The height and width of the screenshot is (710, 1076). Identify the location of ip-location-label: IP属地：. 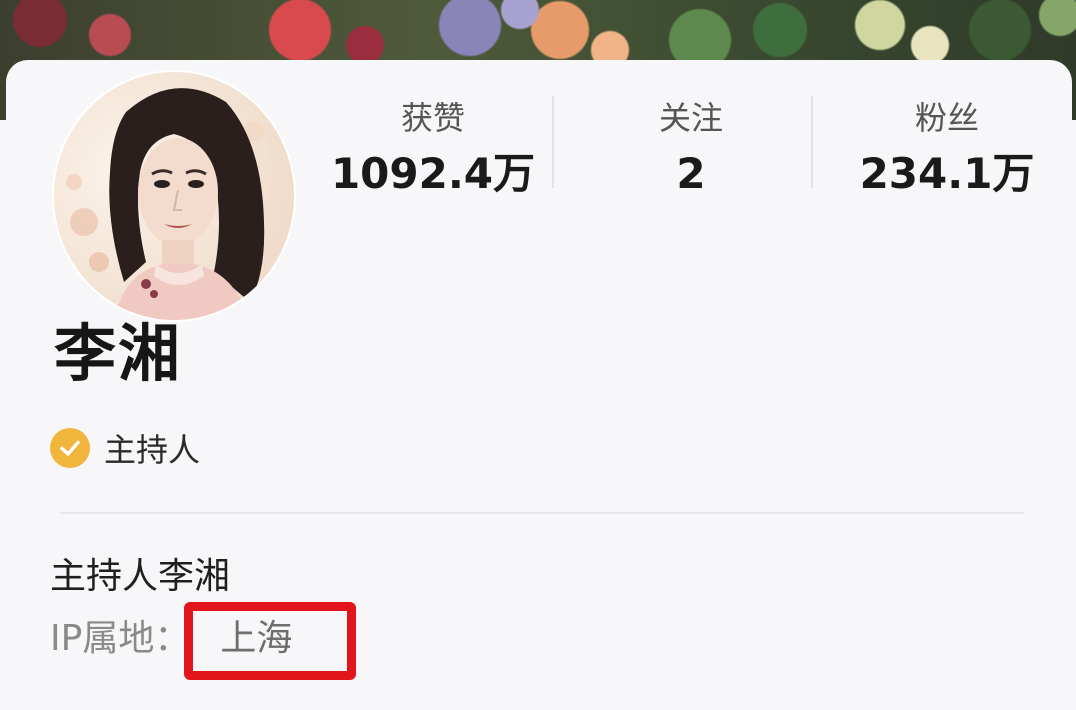
(120, 638).